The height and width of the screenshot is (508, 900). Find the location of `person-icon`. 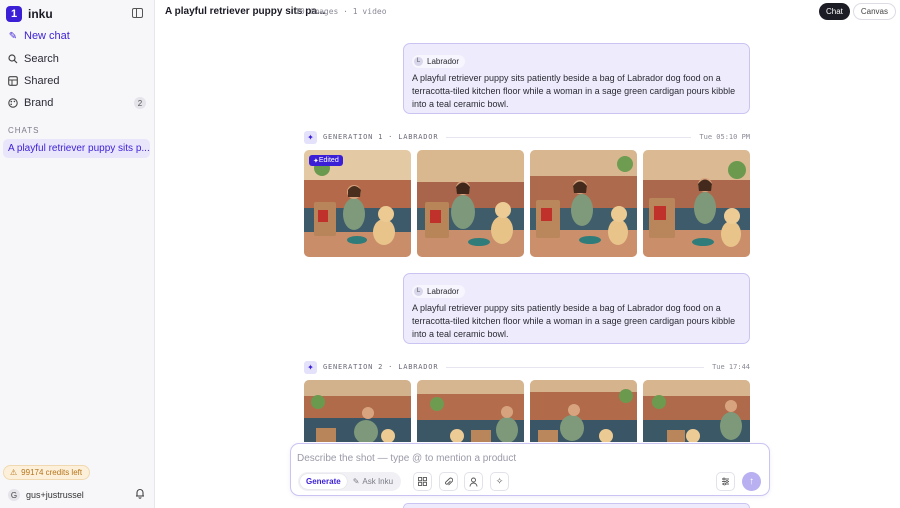

person-icon is located at coordinates (473, 481).